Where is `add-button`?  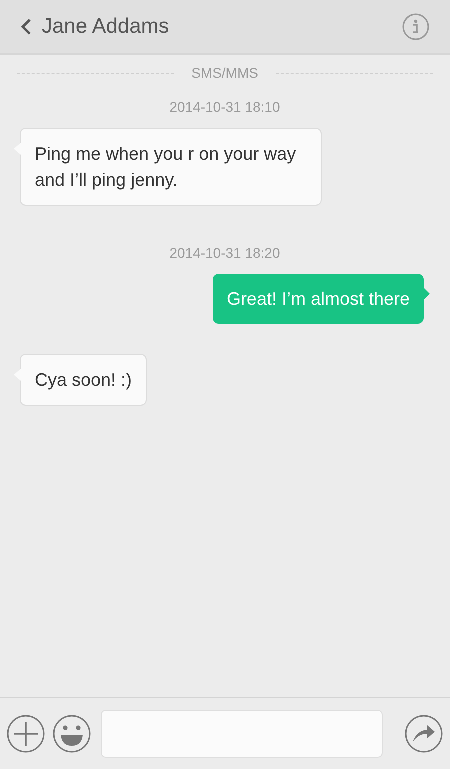
add-button is located at coordinates (26, 733).